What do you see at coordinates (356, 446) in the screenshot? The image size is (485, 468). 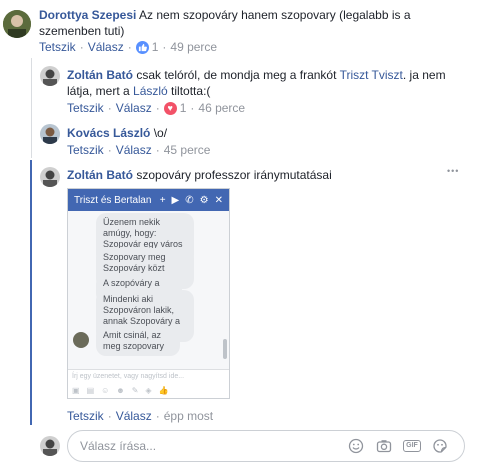 I see `emoji-icon` at bounding box center [356, 446].